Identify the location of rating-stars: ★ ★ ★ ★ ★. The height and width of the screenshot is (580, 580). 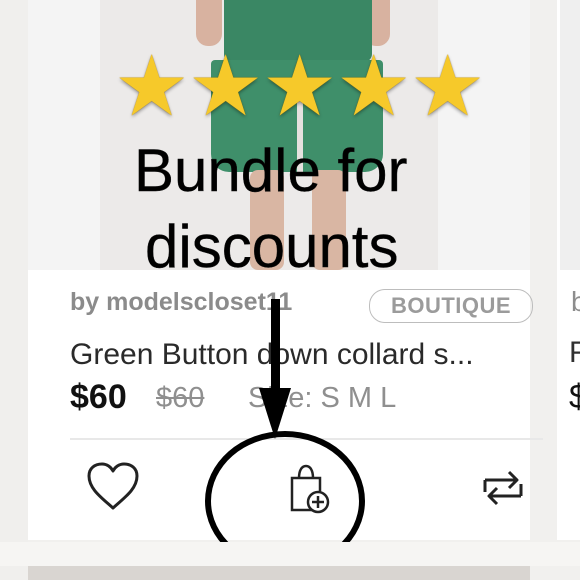
(300, 86).